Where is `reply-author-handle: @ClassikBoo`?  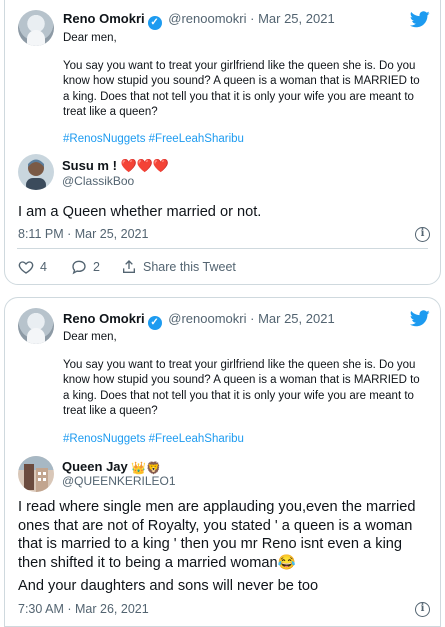 reply-author-handle: @ClassikBoo is located at coordinates (98, 181).